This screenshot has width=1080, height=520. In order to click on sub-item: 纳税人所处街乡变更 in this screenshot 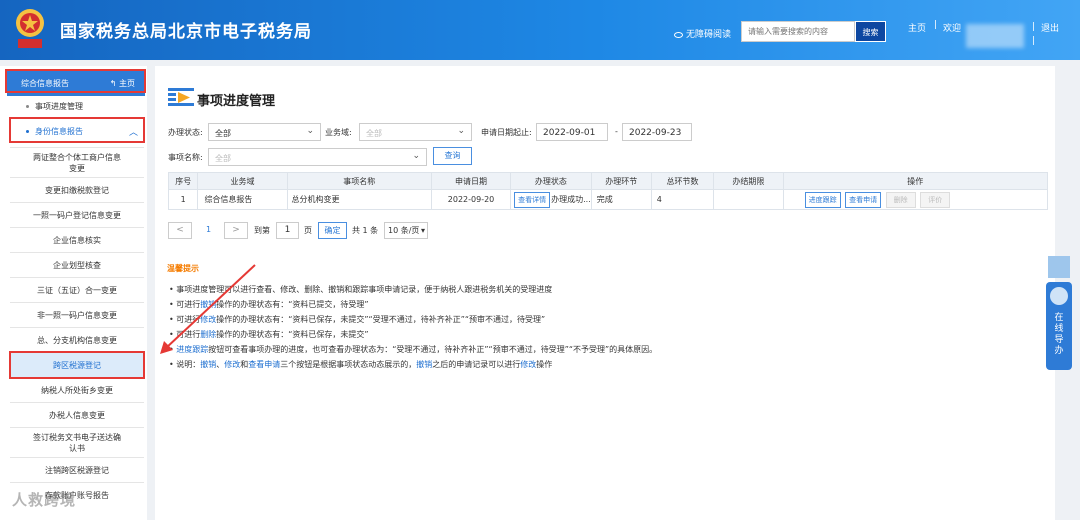, I will do `click(77, 389)`.